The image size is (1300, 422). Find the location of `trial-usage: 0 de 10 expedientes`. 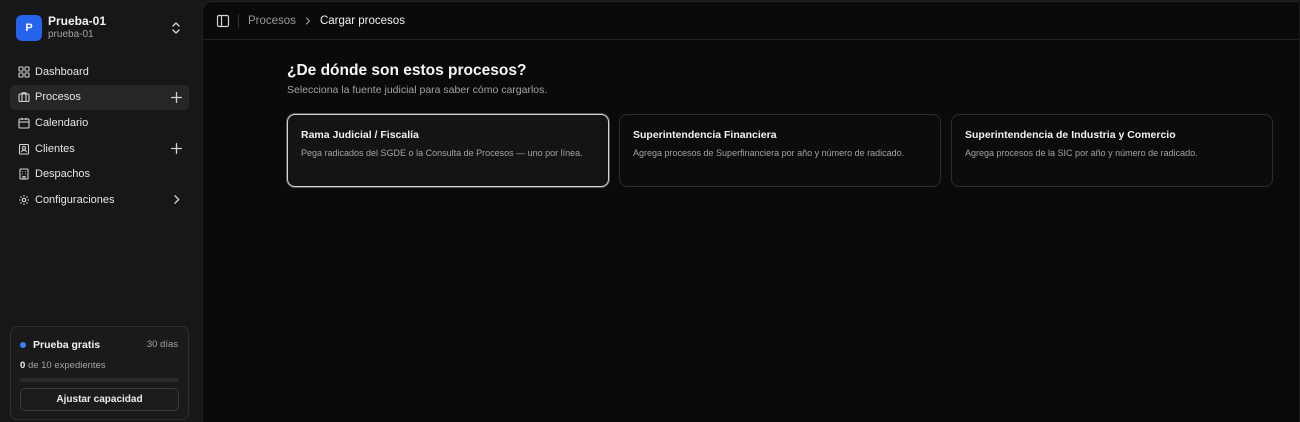

trial-usage: 0 de 10 expedientes is located at coordinates (63, 365).